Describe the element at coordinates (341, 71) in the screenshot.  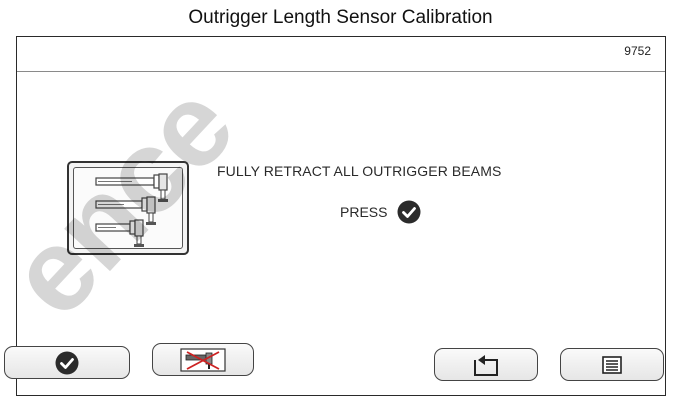
I see `header-divider` at that location.